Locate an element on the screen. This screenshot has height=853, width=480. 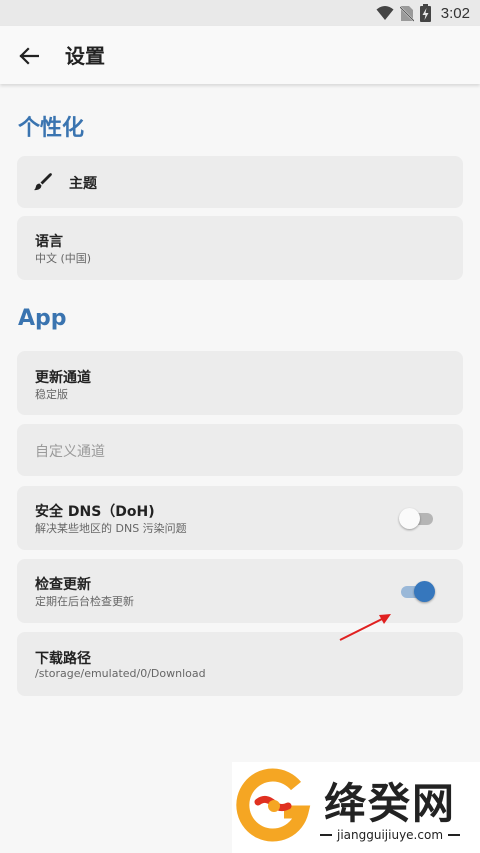
settings-item-description: 解决某些地区的 DNS 污染问题 is located at coordinates (111, 528).